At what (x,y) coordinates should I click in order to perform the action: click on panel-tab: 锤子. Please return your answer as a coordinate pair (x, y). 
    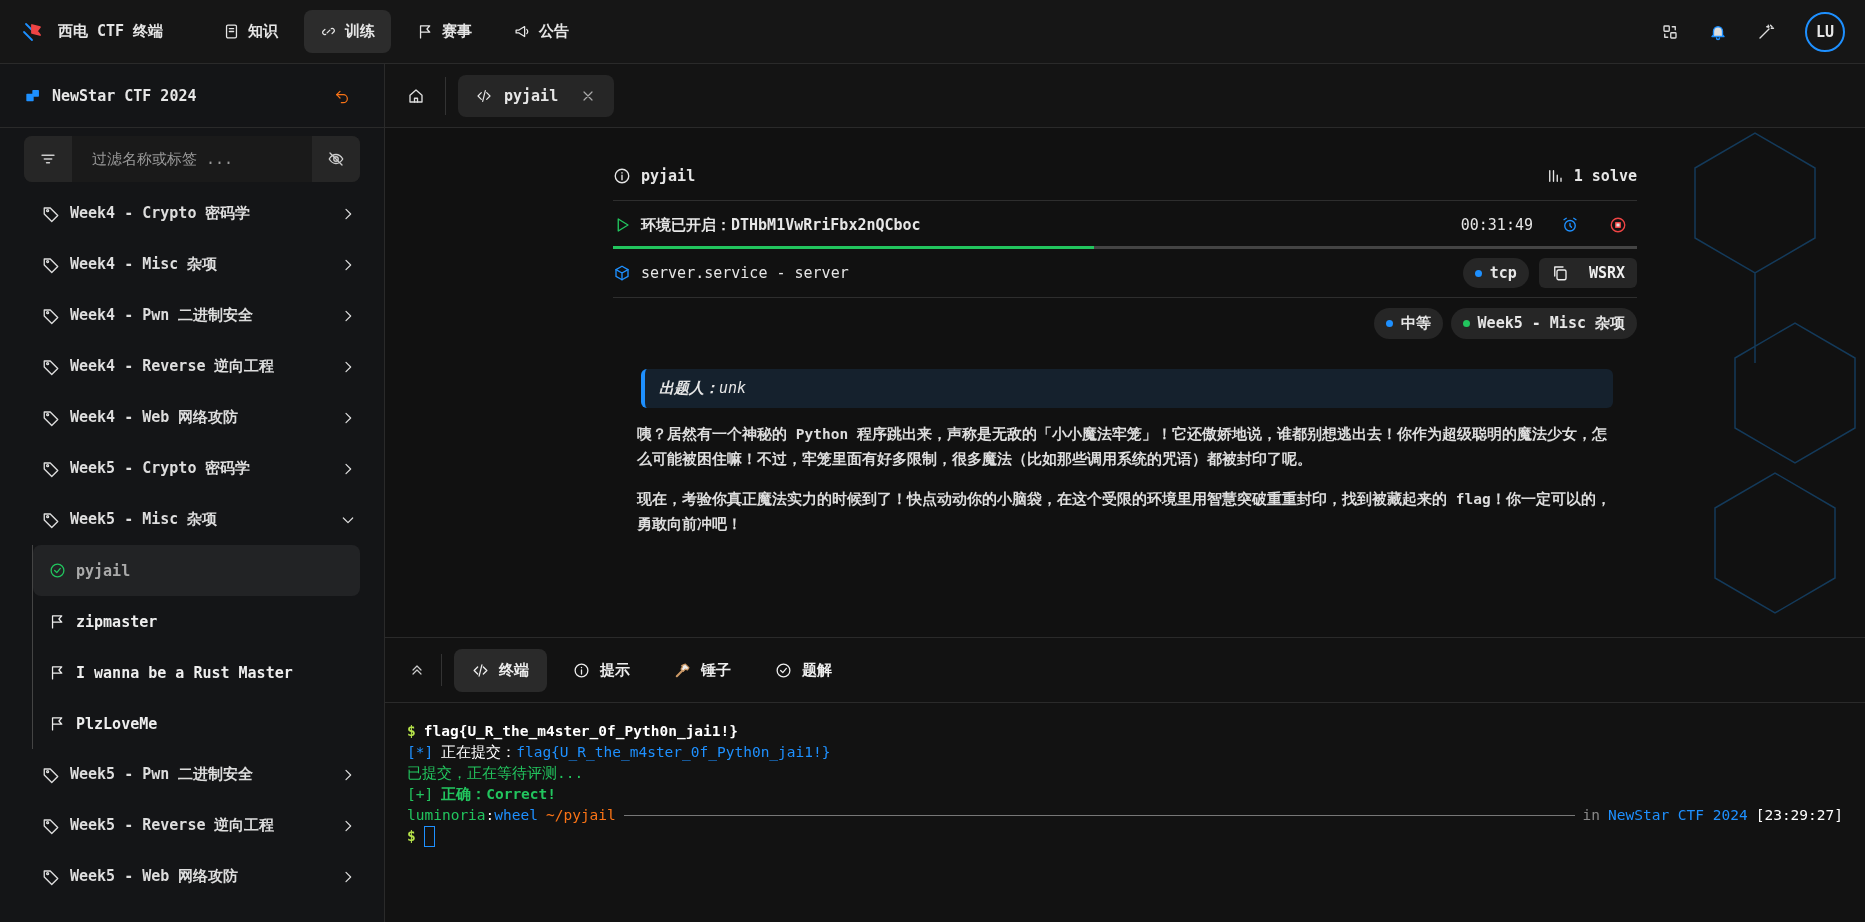
    Looking at the image, I should click on (702, 670).